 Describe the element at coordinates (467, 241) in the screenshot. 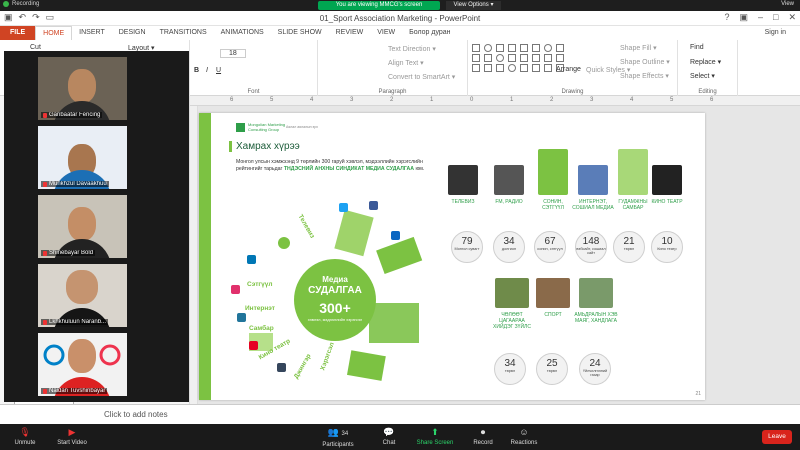

I see `stat-value: 79` at that location.